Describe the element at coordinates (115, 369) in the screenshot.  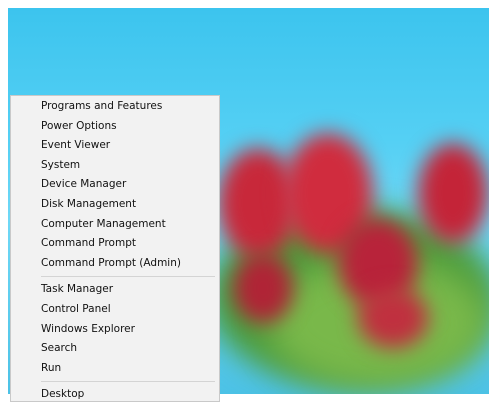
I see `menu-item-run: Run` at that location.